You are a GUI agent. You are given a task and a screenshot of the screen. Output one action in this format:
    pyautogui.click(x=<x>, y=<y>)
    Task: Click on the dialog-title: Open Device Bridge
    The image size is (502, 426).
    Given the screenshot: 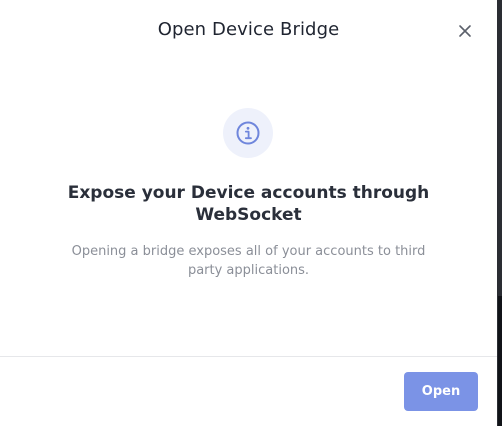 What is the action you would take?
    pyautogui.click(x=248, y=29)
    